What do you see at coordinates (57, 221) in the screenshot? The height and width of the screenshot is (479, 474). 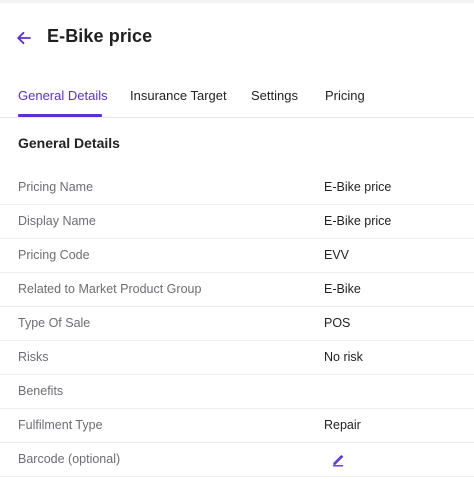 I see `detail-label: Display Name` at bounding box center [57, 221].